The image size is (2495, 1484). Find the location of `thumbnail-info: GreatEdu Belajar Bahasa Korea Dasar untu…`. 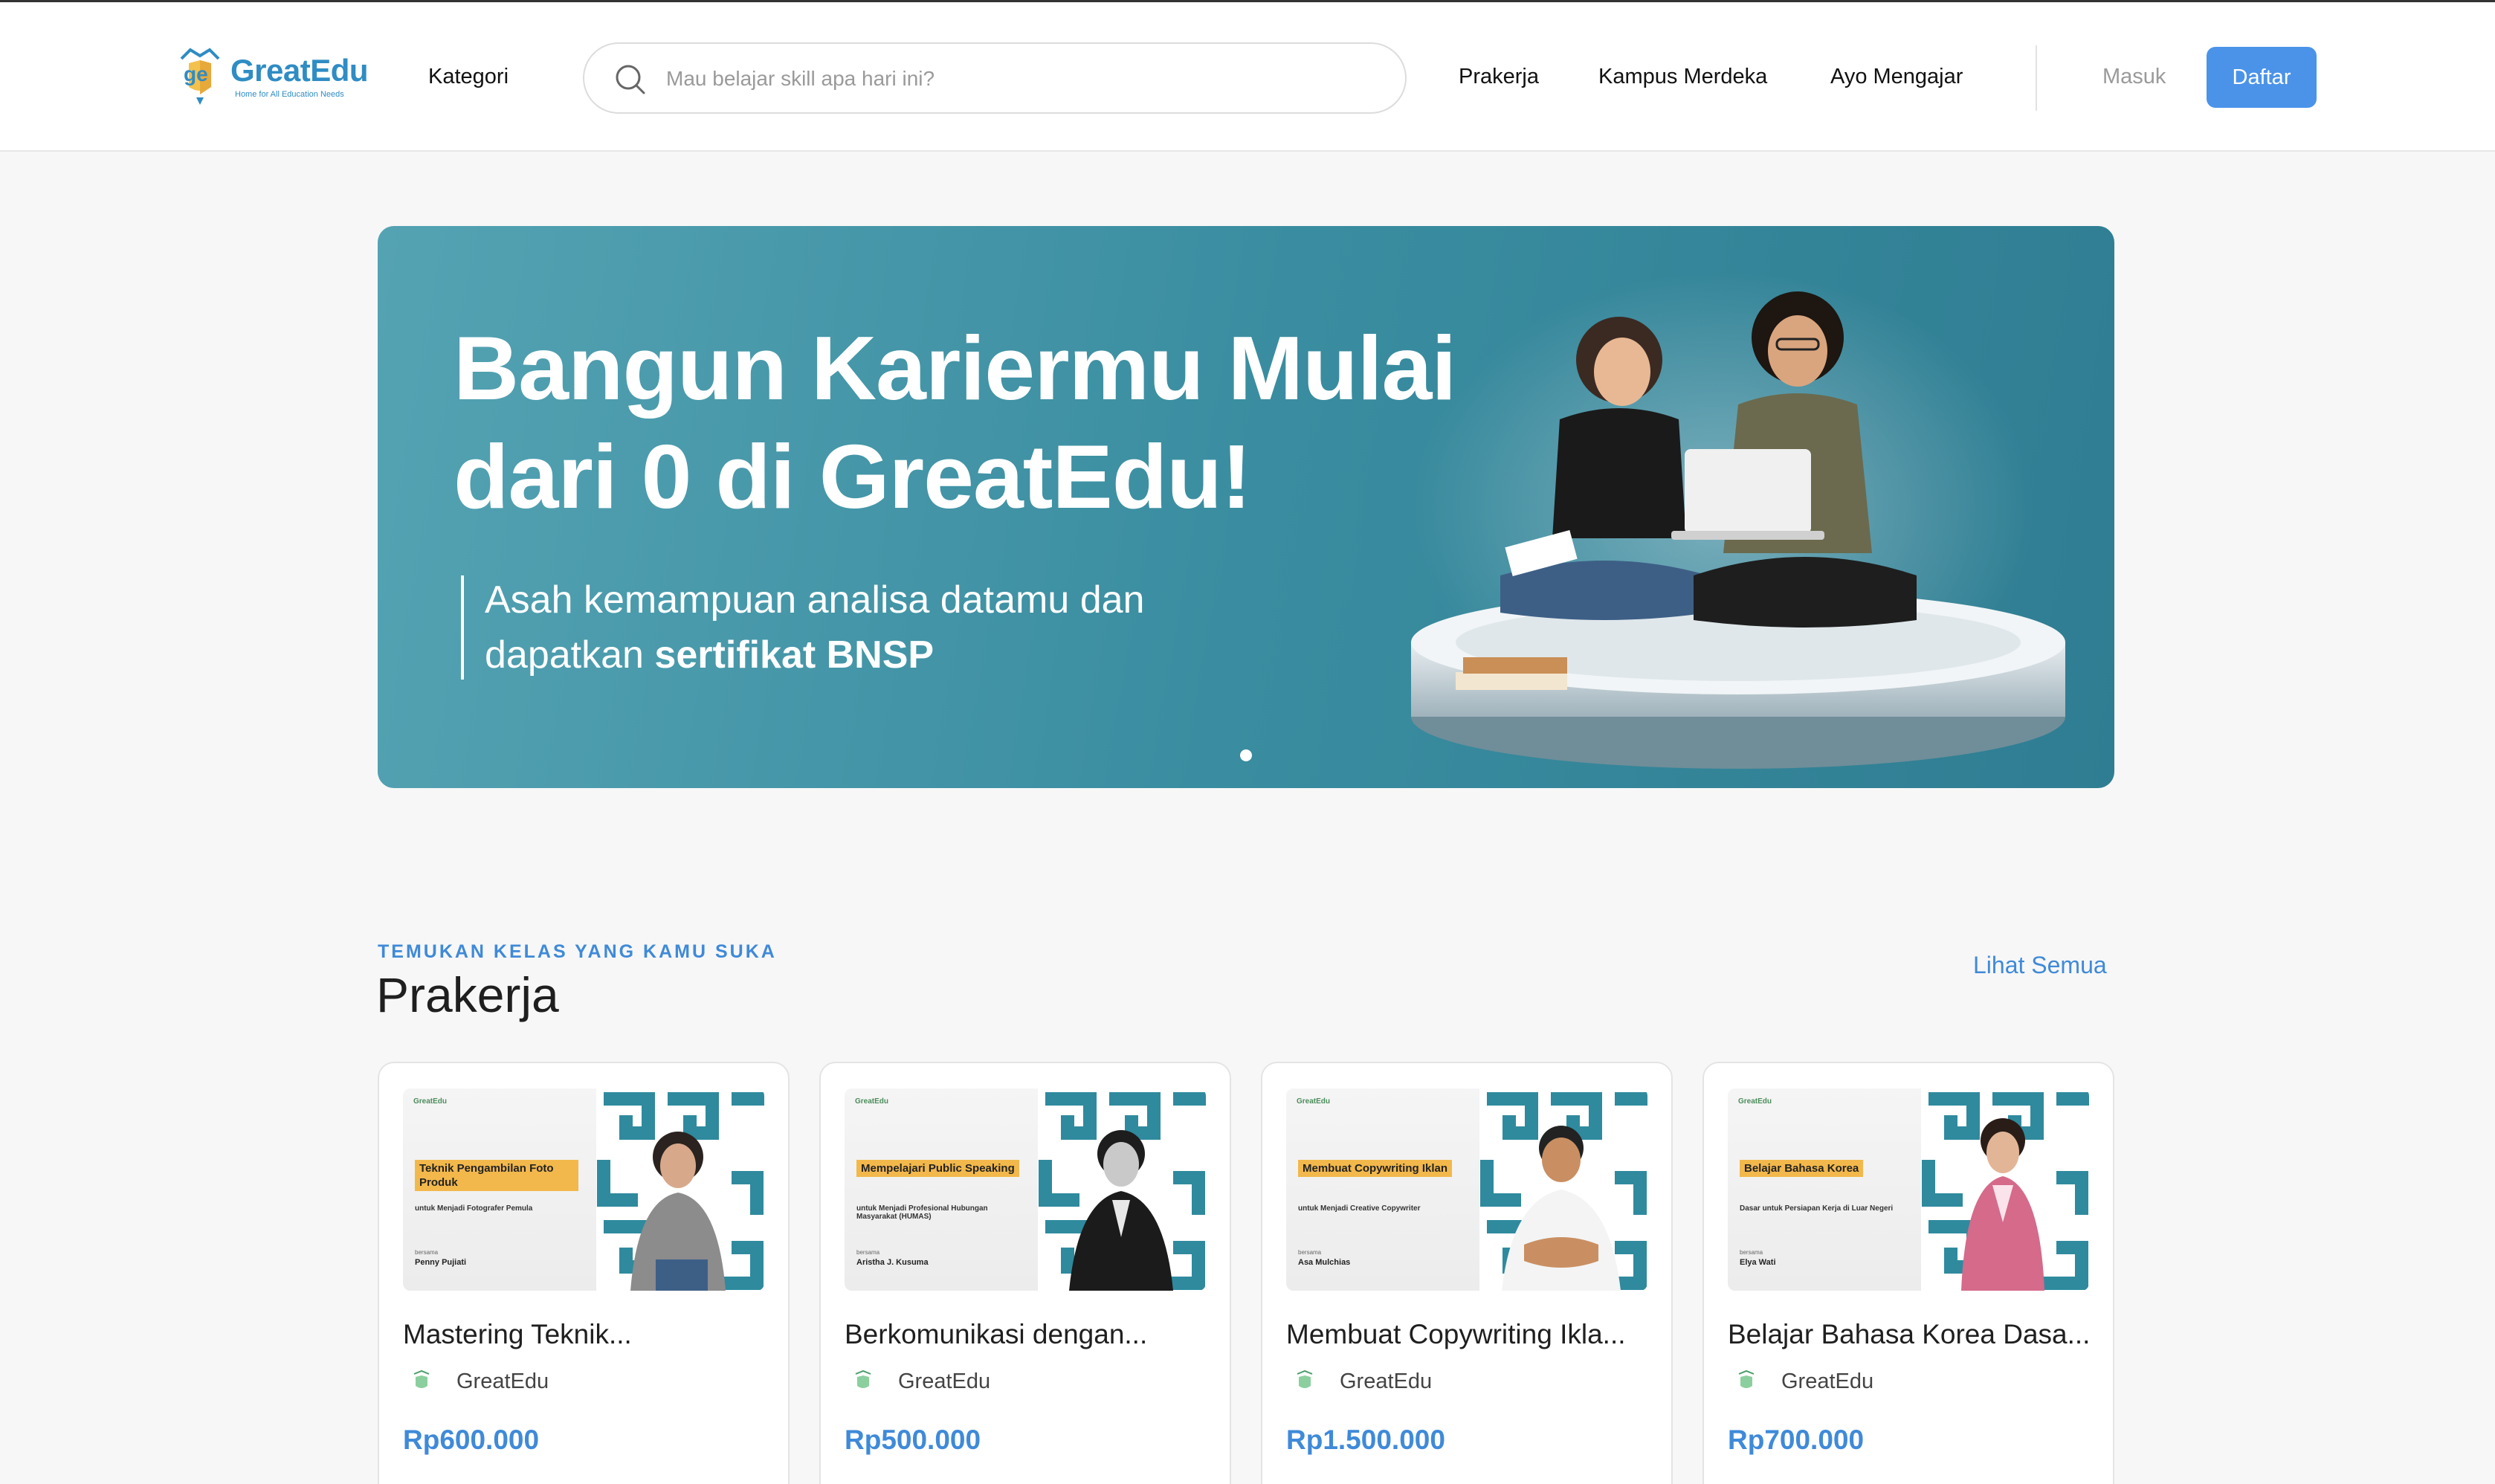

thumbnail-info: GreatEdu Belajar Bahasa Korea Dasar untu… is located at coordinates (1826, 1189).